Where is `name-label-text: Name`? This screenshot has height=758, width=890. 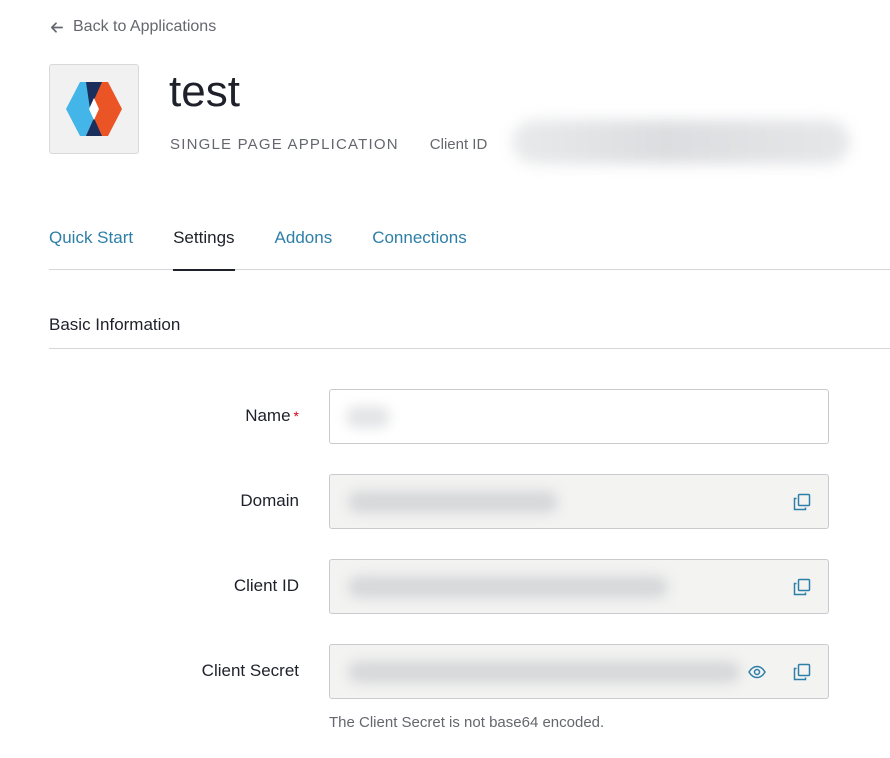 name-label-text: Name is located at coordinates (268, 415).